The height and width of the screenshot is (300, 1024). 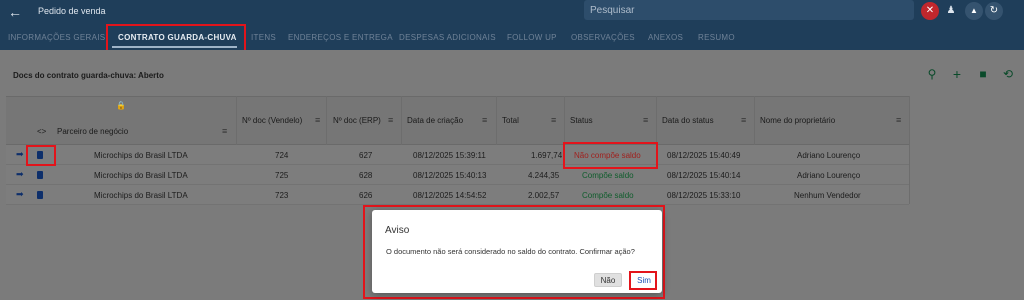 I want to click on column-divider, so click(x=909, y=150).